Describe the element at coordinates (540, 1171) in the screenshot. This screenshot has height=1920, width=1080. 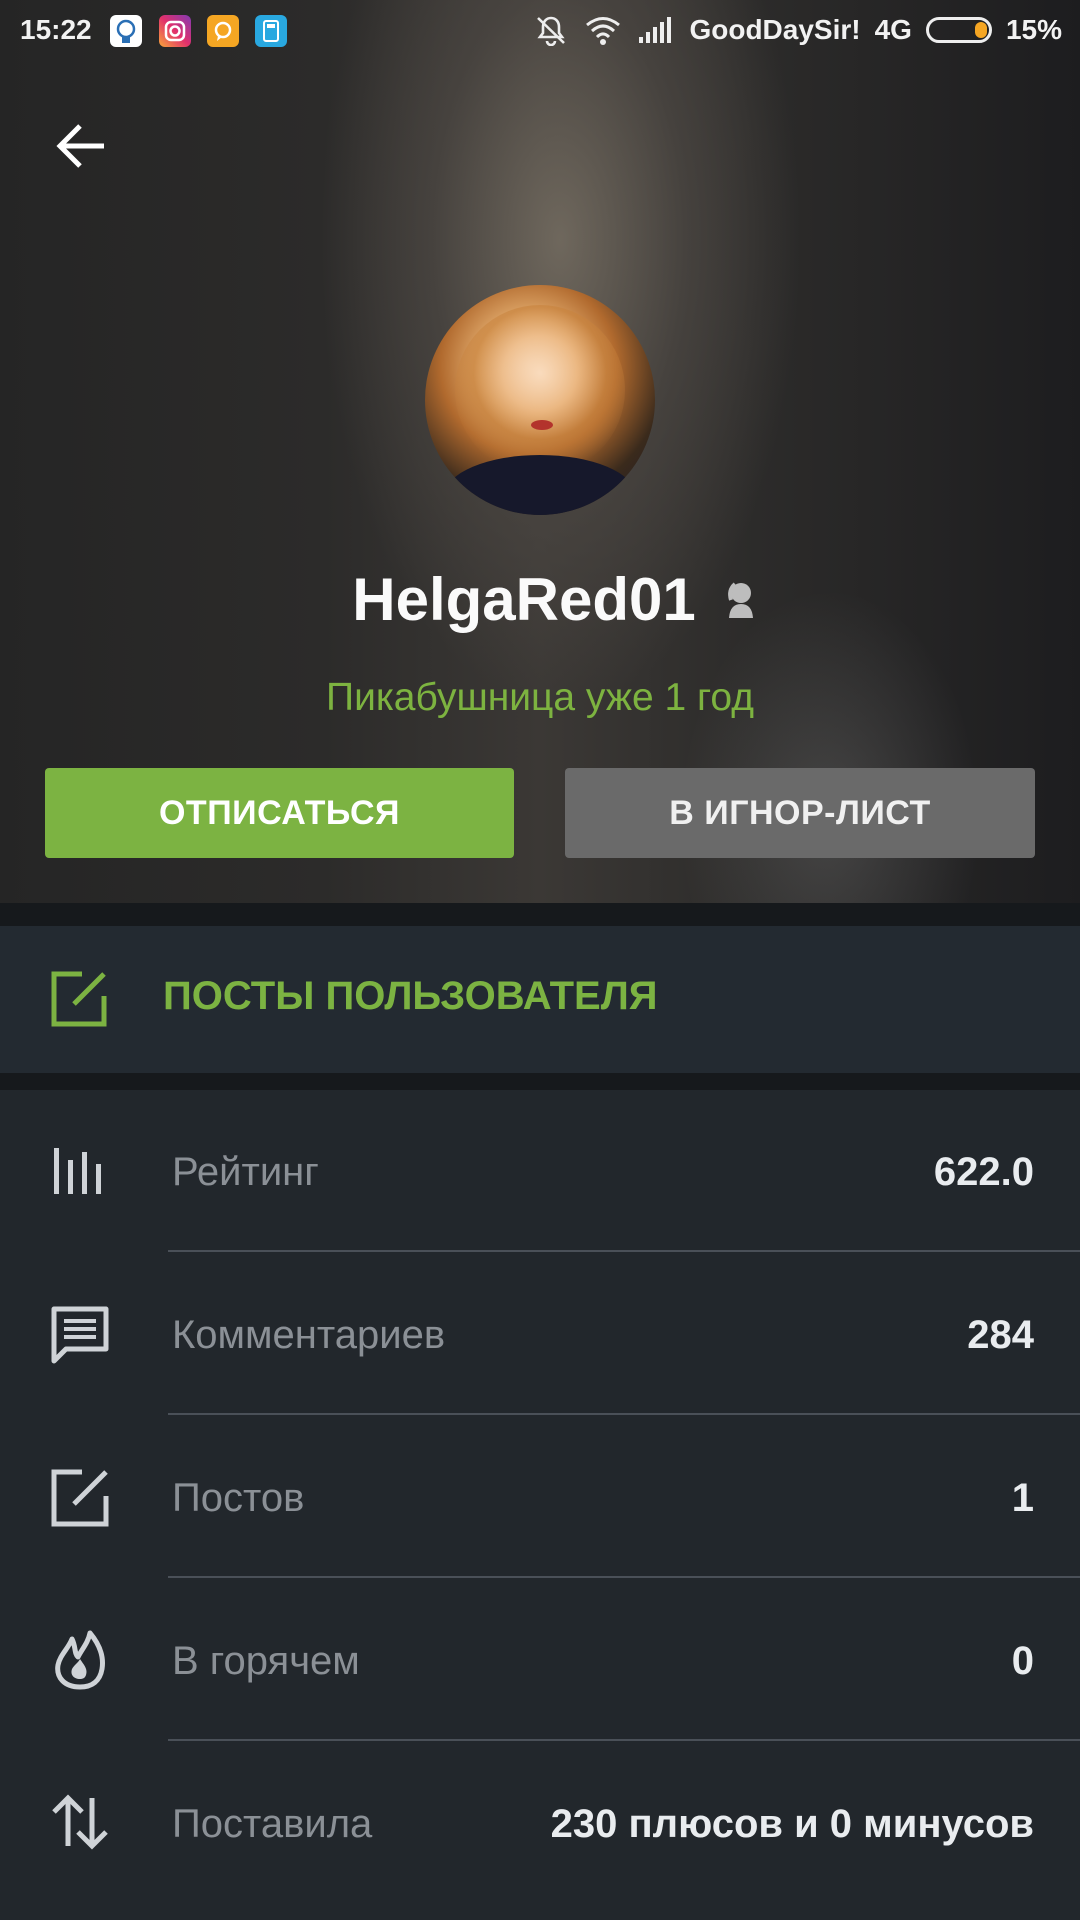
I see `stat-rating: Рейтинг 622.0` at that location.